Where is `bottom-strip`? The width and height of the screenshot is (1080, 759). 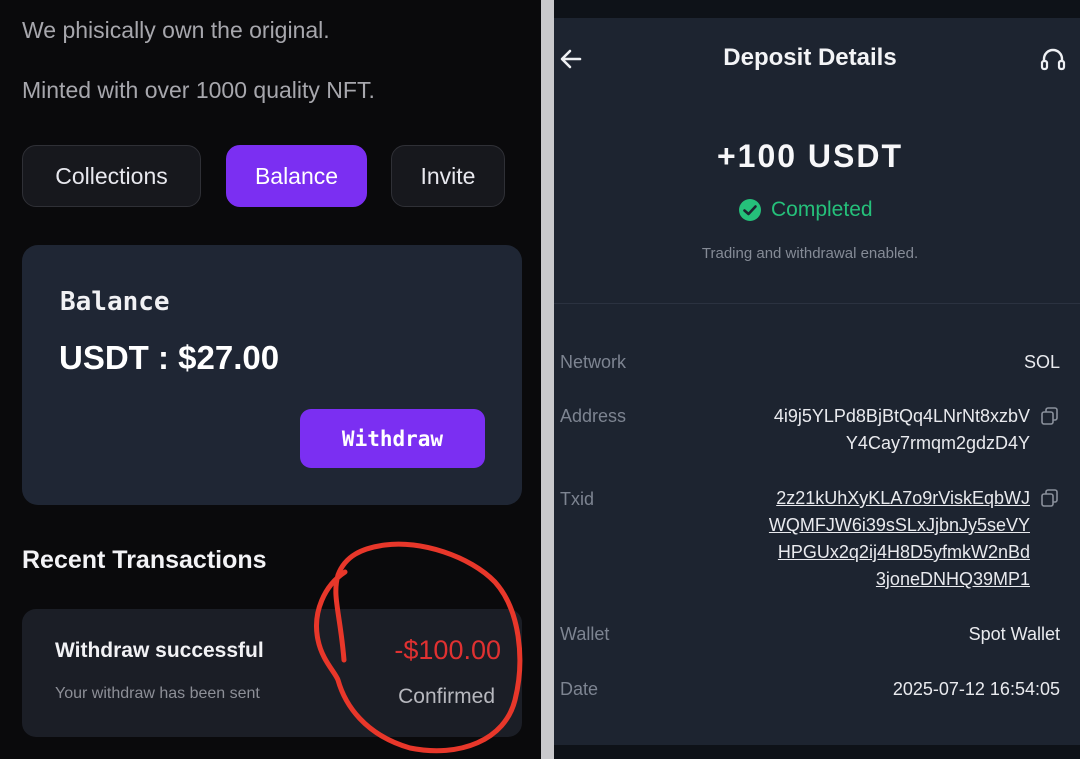
bottom-strip is located at coordinates (817, 752).